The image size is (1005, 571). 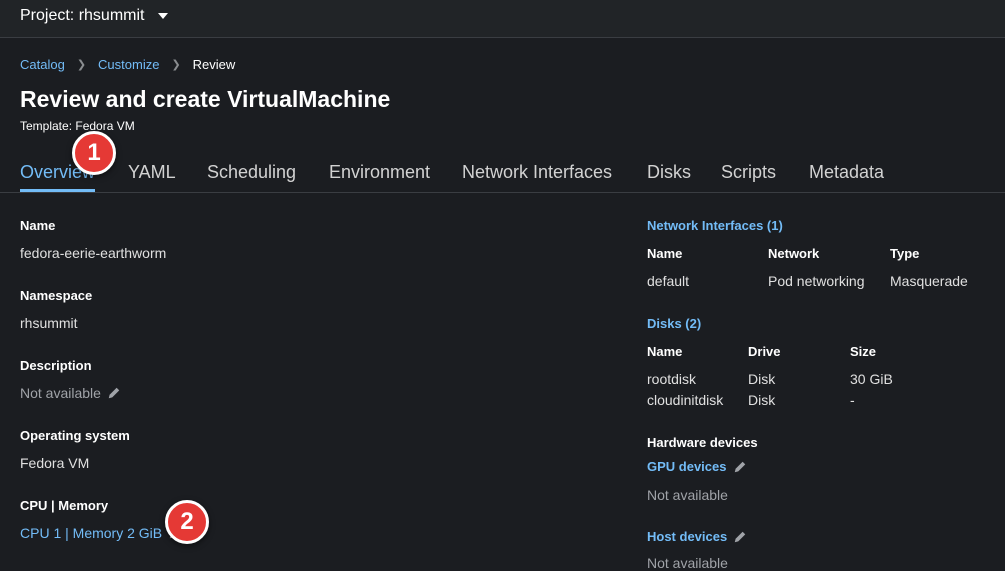 What do you see at coordinates (794, 253) in the screenshot?
I see `ni-col-network: Network` at bounding box center [794, 253].